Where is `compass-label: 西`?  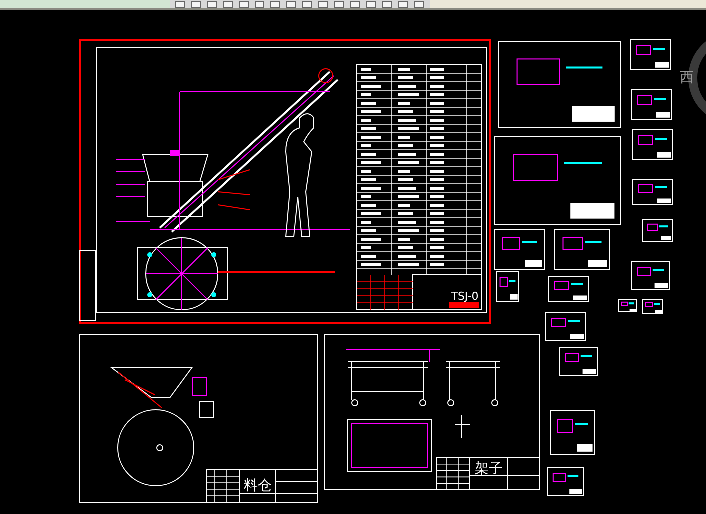
compass-label: 西 is located at coordinates (687, 78).